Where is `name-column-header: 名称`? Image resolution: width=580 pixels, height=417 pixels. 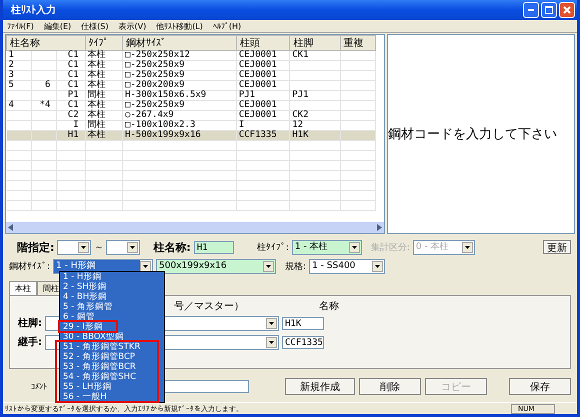 name-column-header: 名称 is located at coordinates (329, 306).